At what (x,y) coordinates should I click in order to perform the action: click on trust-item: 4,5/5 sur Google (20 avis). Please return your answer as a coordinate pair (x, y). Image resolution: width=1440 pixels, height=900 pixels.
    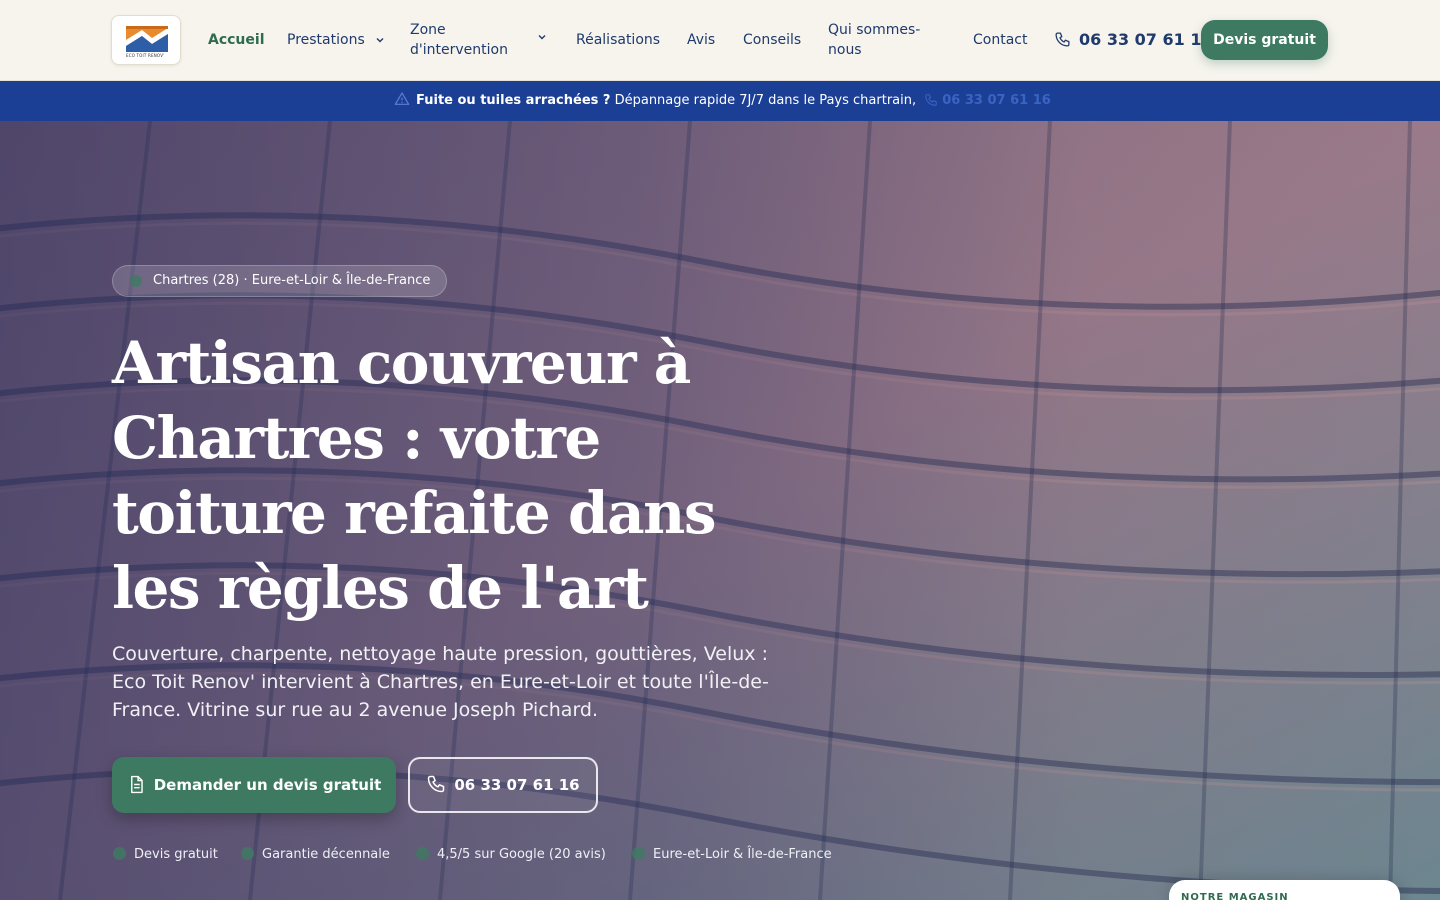
    Looking at the image, I should click on (511, 855).